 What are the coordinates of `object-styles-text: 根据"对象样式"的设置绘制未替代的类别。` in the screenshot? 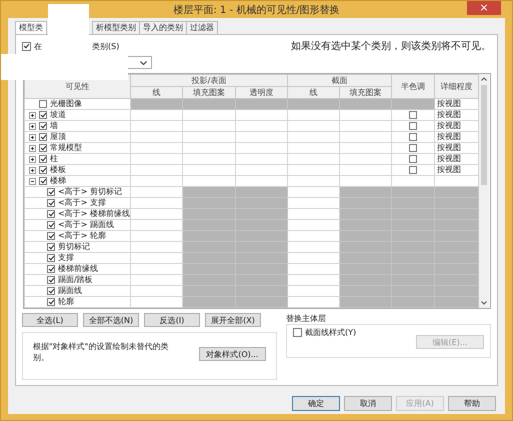 It's located at (101, 352).